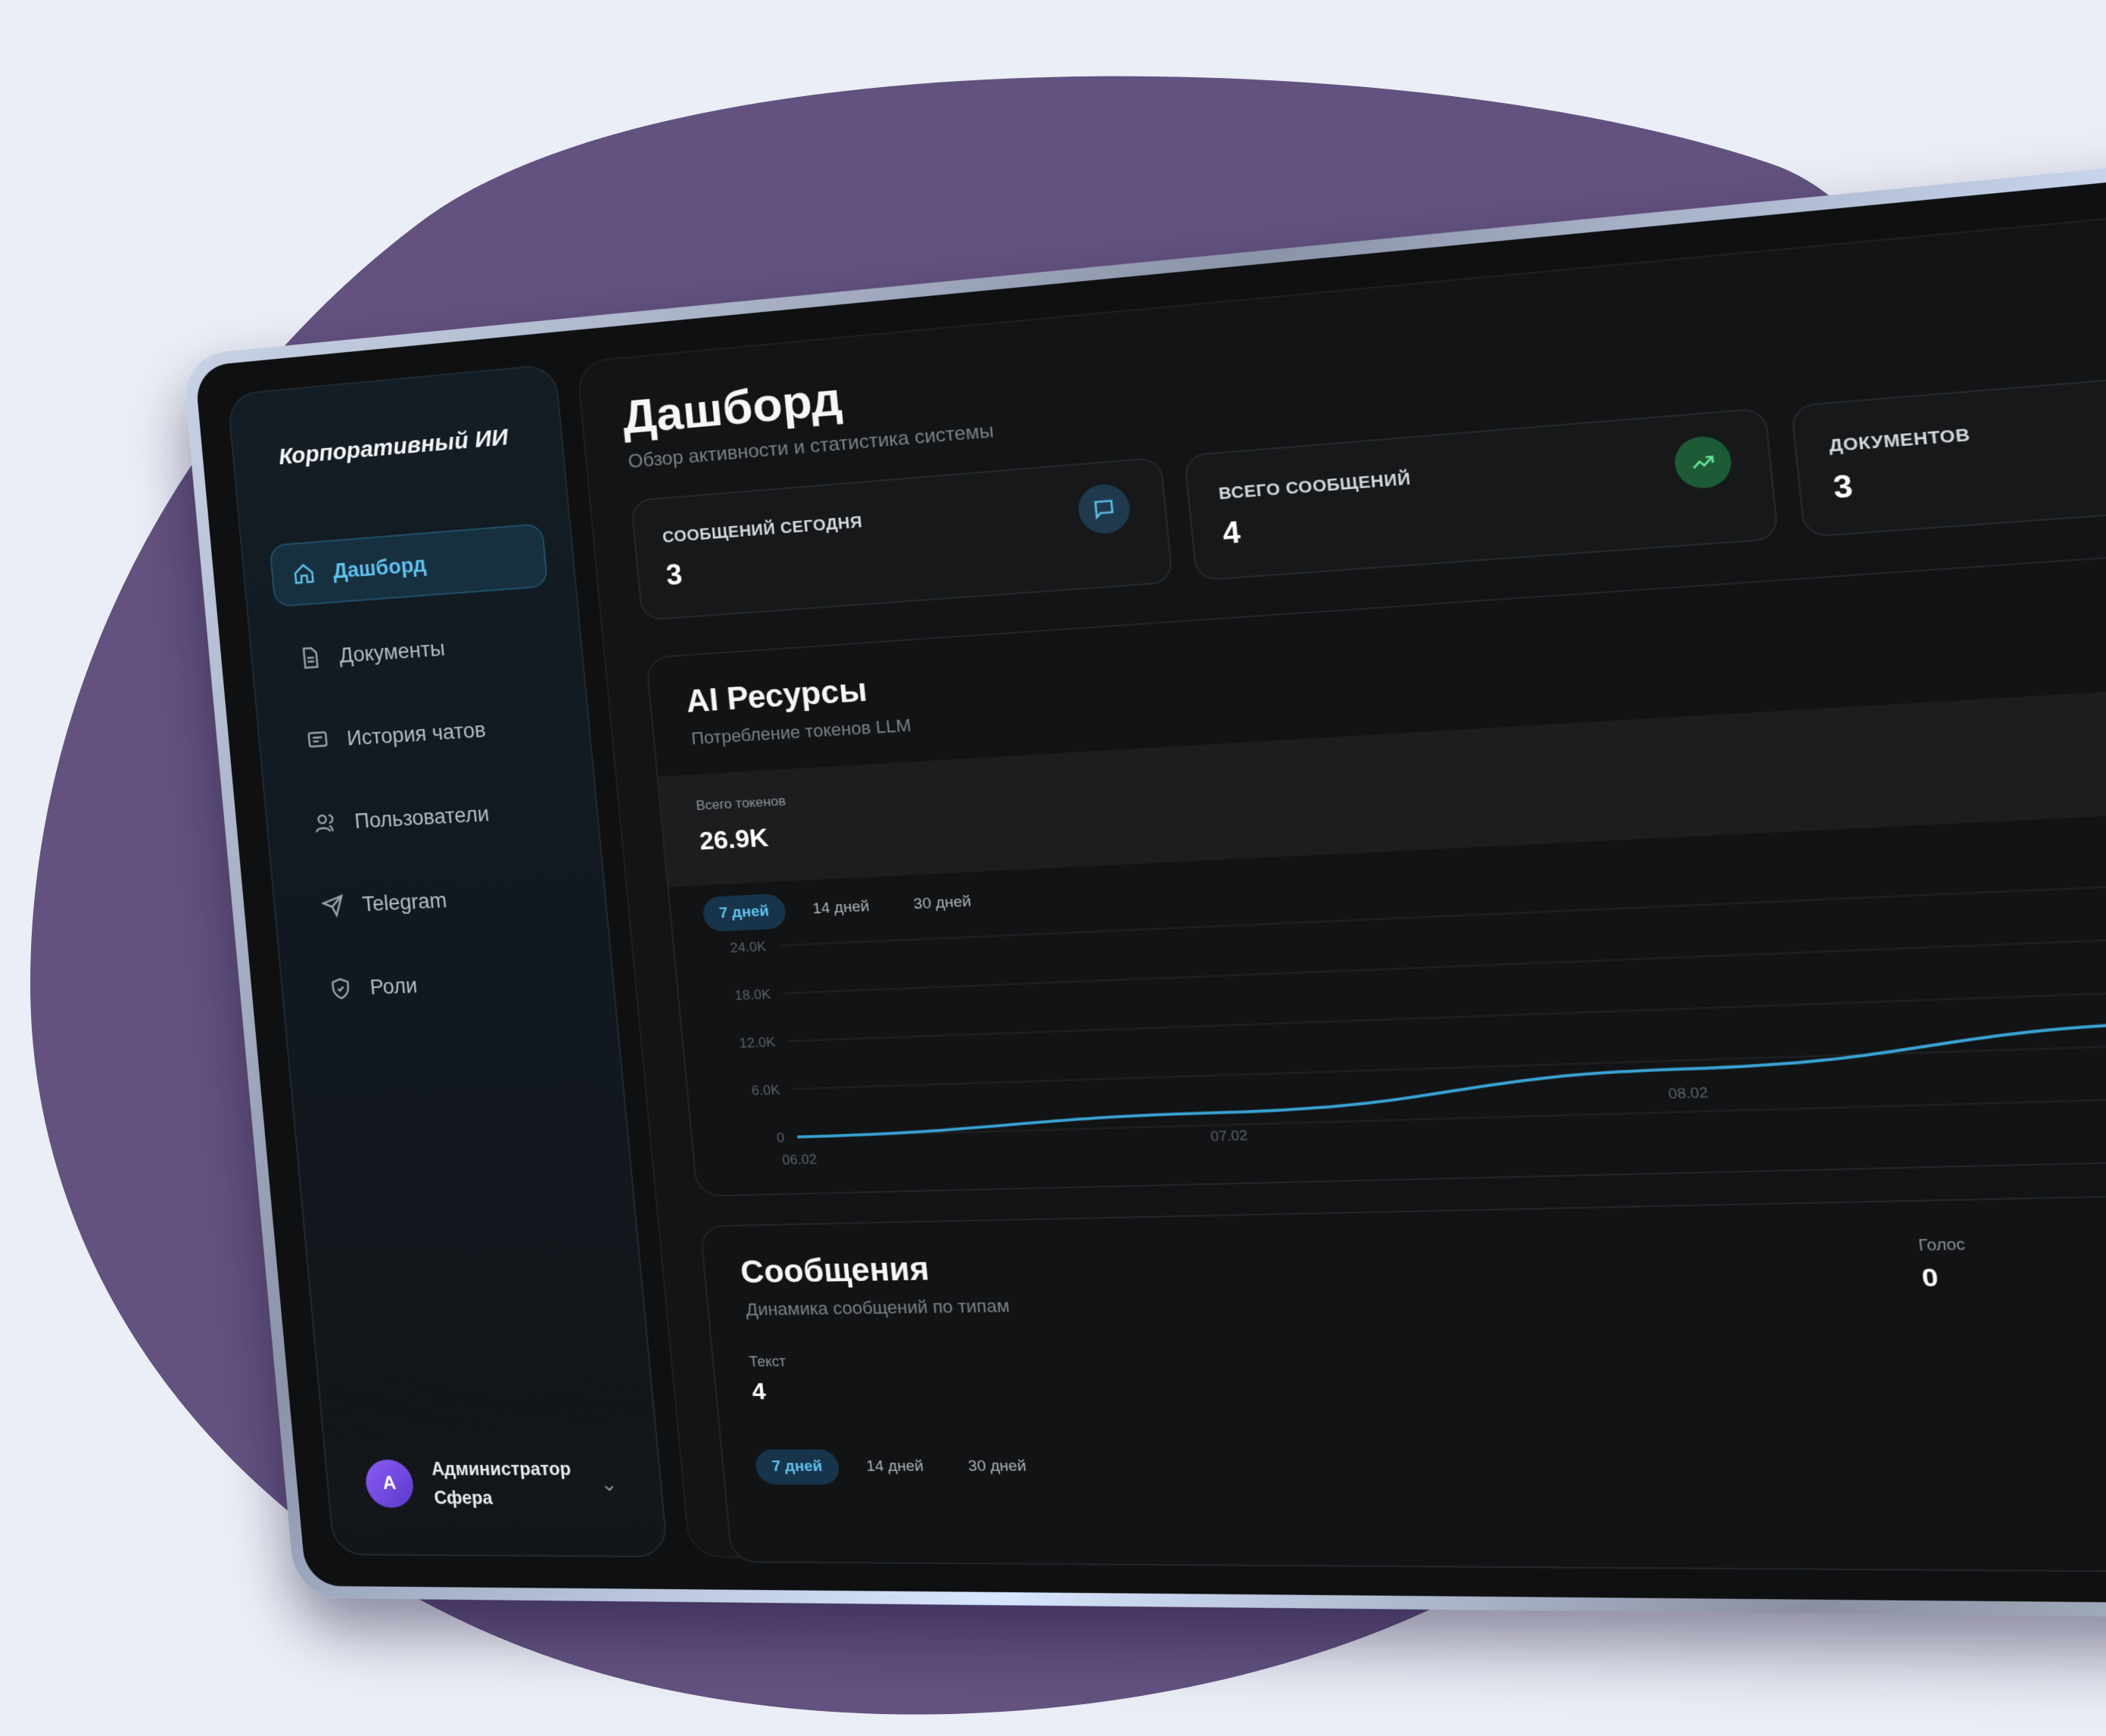 This screenshot has width=2106, height=1736. Describe the element at coordinates (741, 803) in the screenshot. I see `total-tokens-label: Всего токенов` at that location.